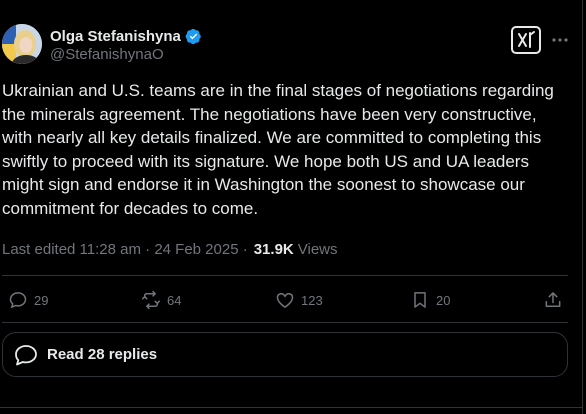 The width and height of the screenshot is (586, 414). I want to click on share-icon, so click(553, 299).